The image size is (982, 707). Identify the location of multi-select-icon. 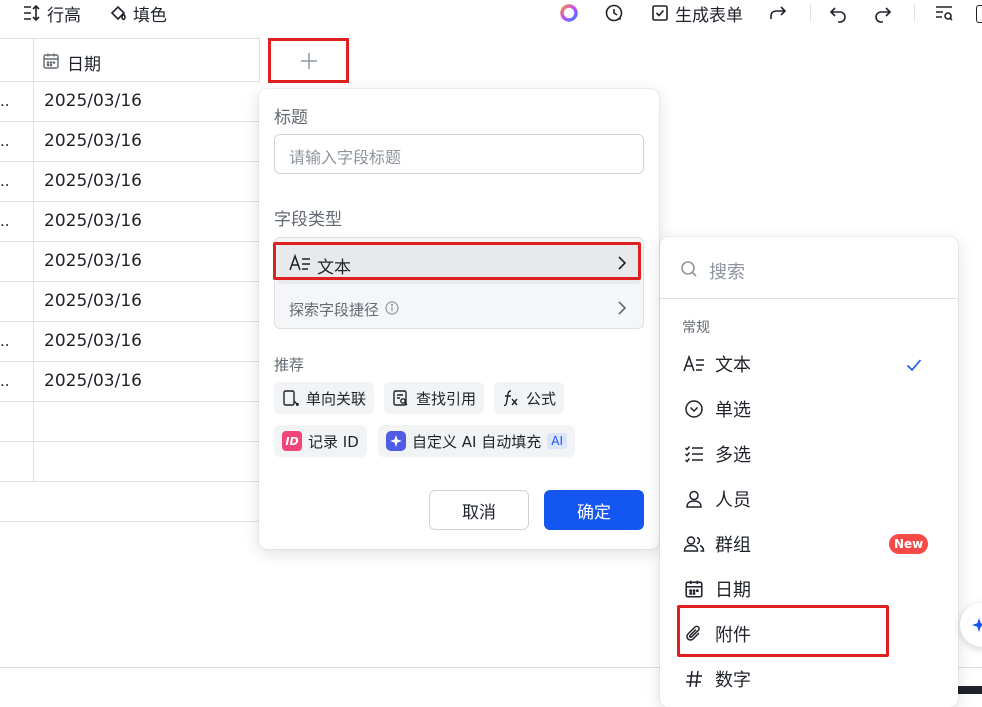
(694, 454).